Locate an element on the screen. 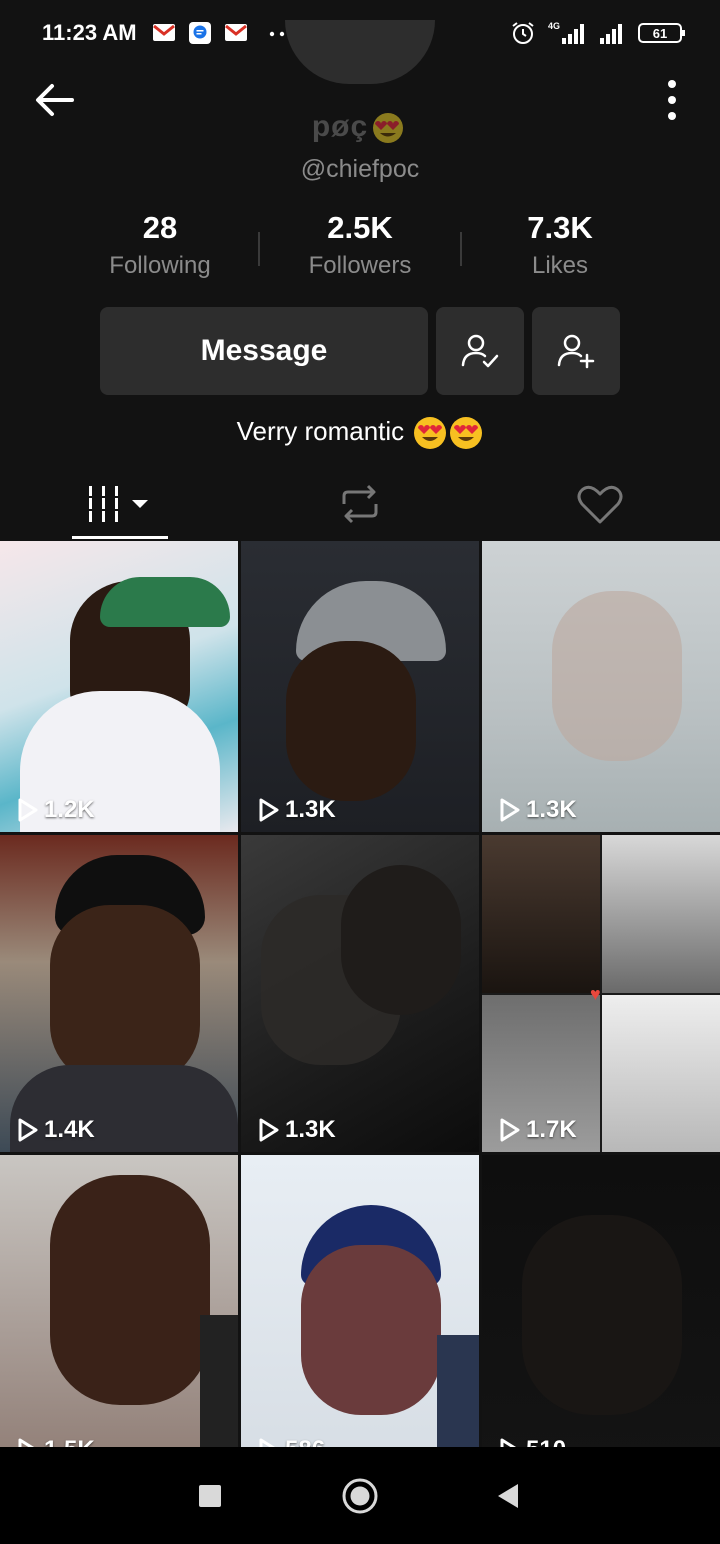  profile-stats: 28 Following 2.5K Followers 7.3K Likes is located at coordinates (360, 250).